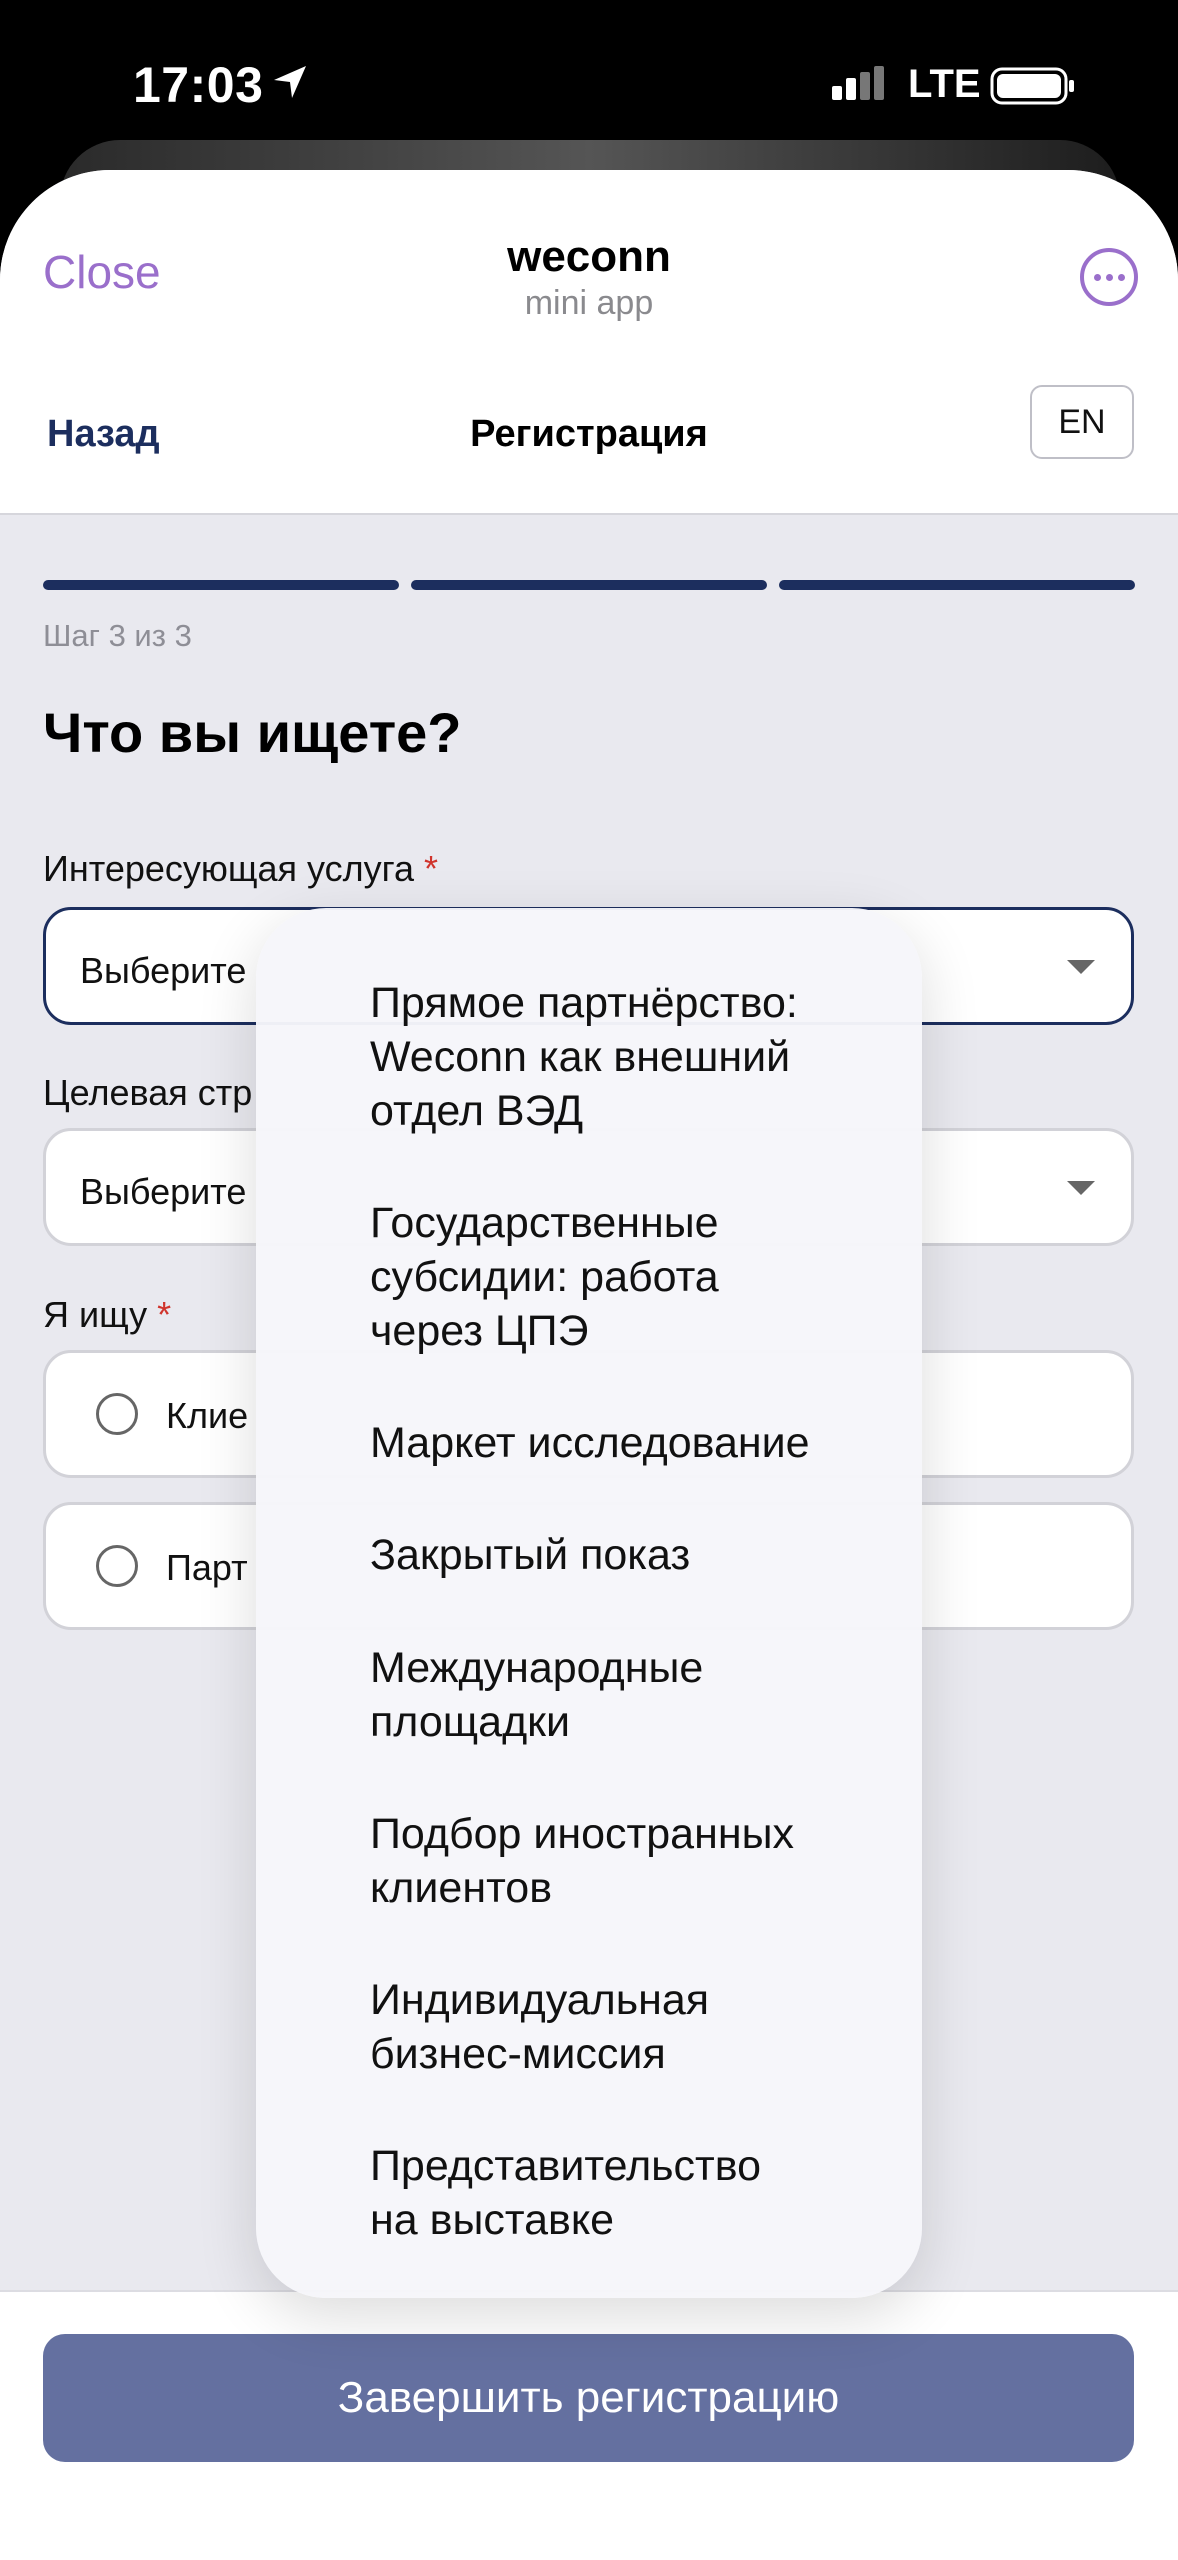  Describe the element at coordinates (252, 732) in the screenshot. I see `form-heading: Что вы ищете?` at that location.